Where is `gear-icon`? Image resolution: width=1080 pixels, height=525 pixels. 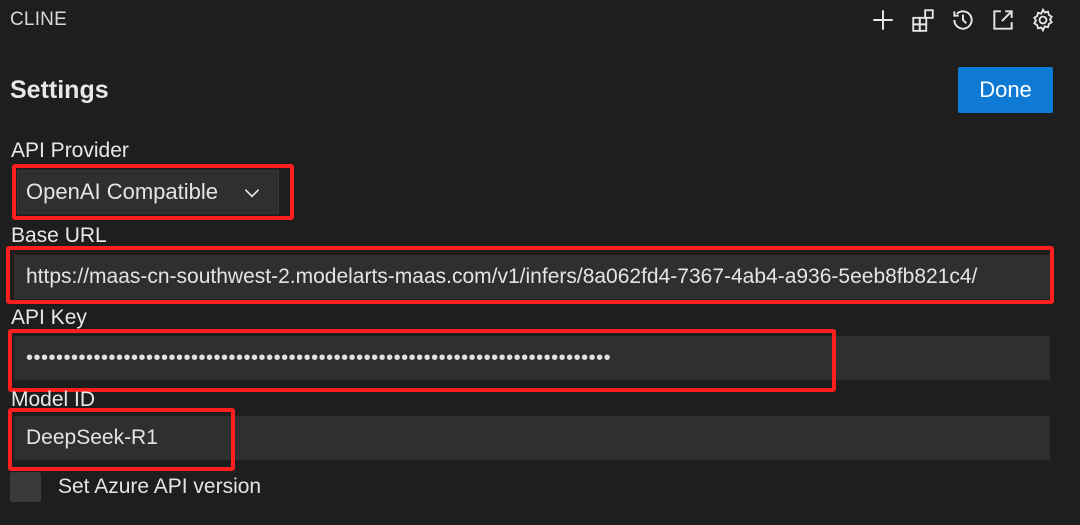 gear-icon is located at coordinates (1043, 20).